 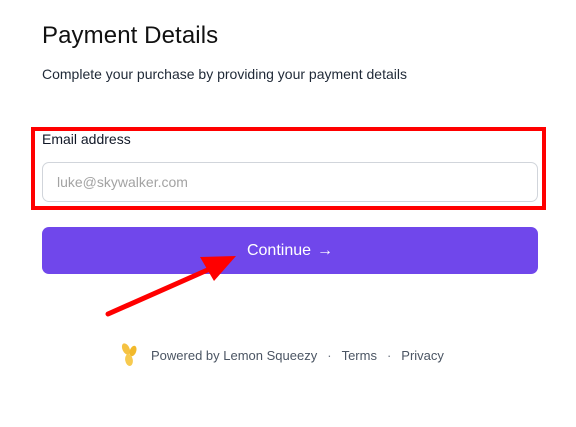 What do you see at coordinates (290, 182) in the screenshot?
I see `email-field` at bounding box center [290, 182].